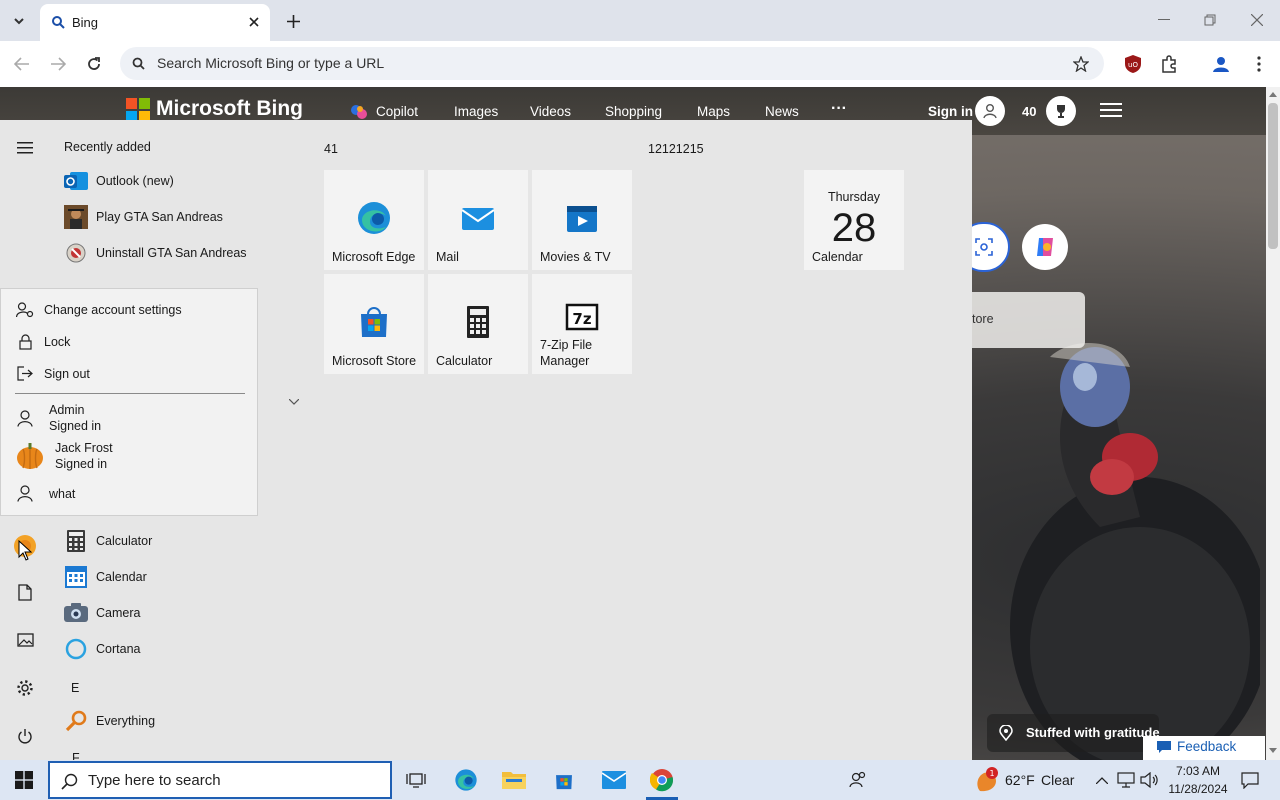 The width and height of the screenshot is (1280, 800). I want to click on ublock-extension-icon: uO, so click(1133, 64).